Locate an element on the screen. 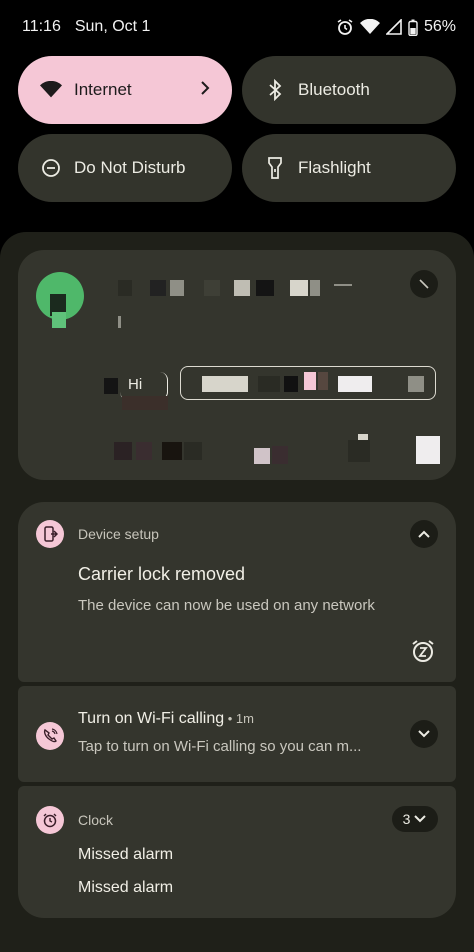  dnd-icon is located at coordinates (51, 168).